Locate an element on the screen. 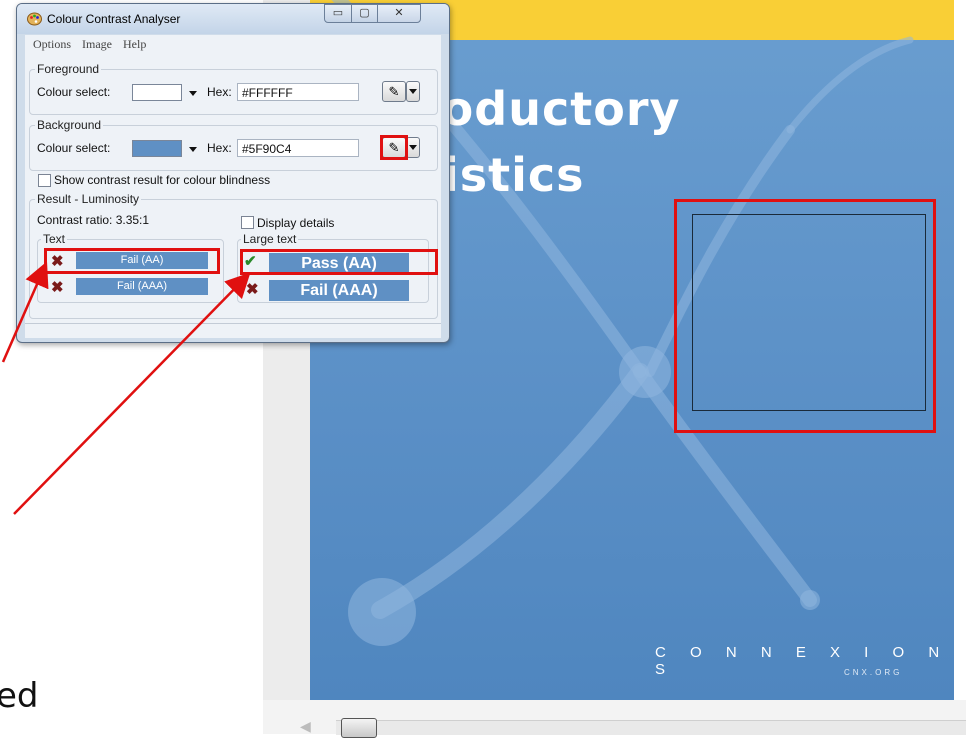 This screenshot has width=966, height=738. arrow-to-large-aa is located at coordinates (132, 393).